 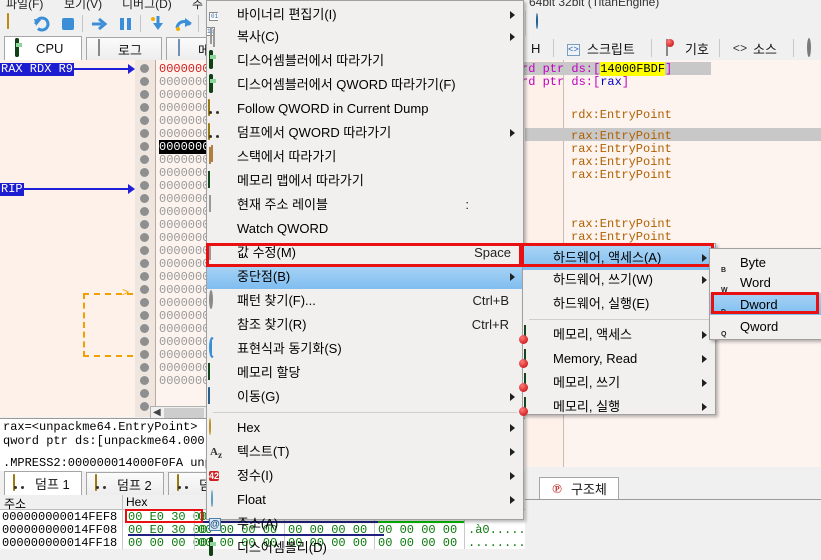 What do you see at coordinates (216, 499) in the screenshot?
I see `float-icon` at bounding box center [216, 499].